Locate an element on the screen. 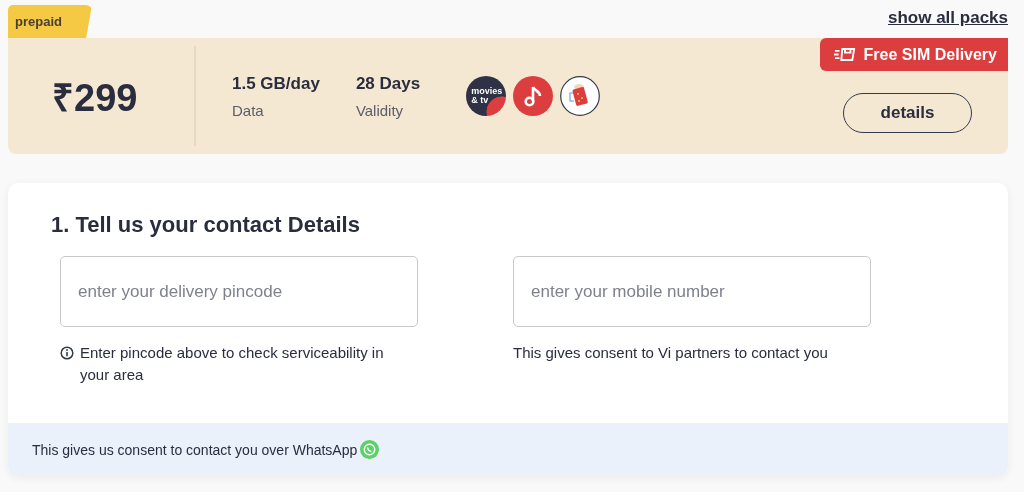 The width and height of the screenshot is (1024, 492). badge-text: Free SIM Delivery is located at coordinates (930, 54).